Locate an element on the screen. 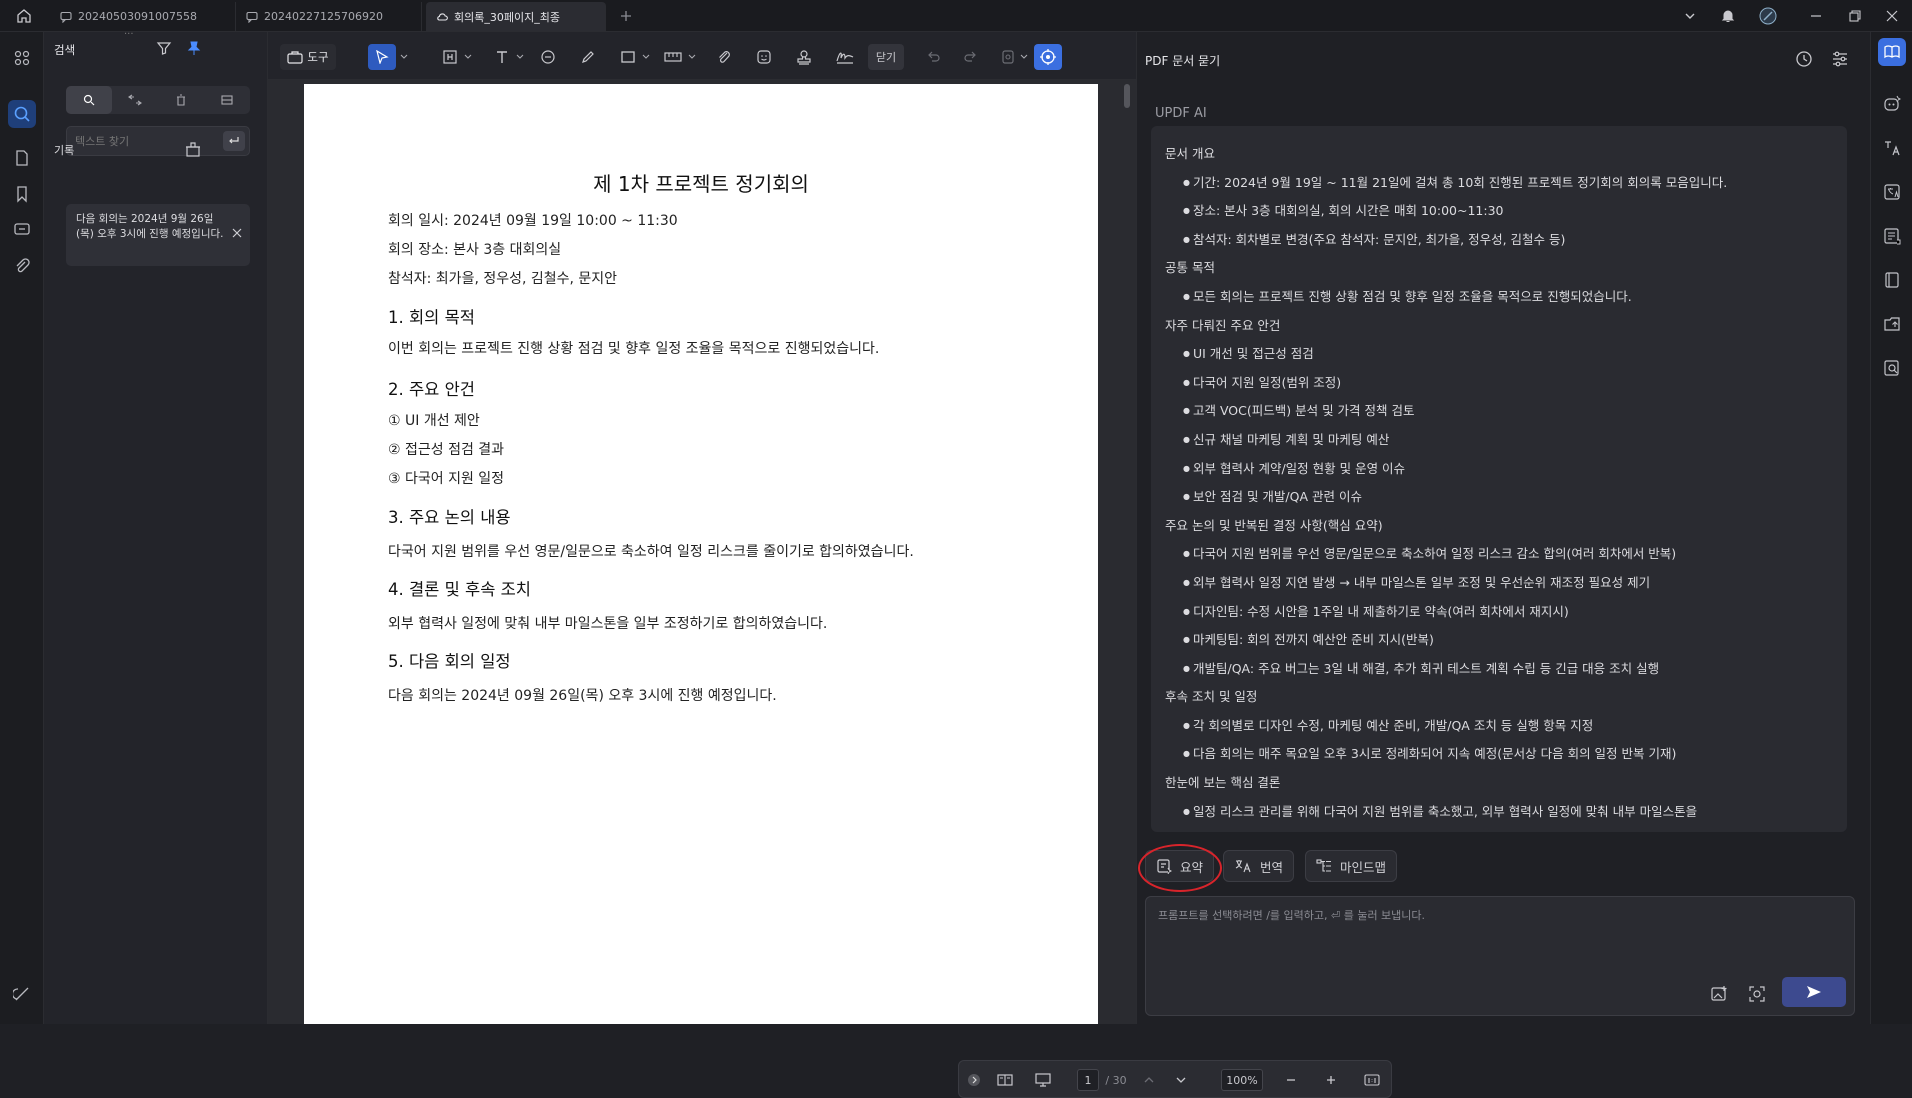  redo-icon is located at coordinates (970, 57).